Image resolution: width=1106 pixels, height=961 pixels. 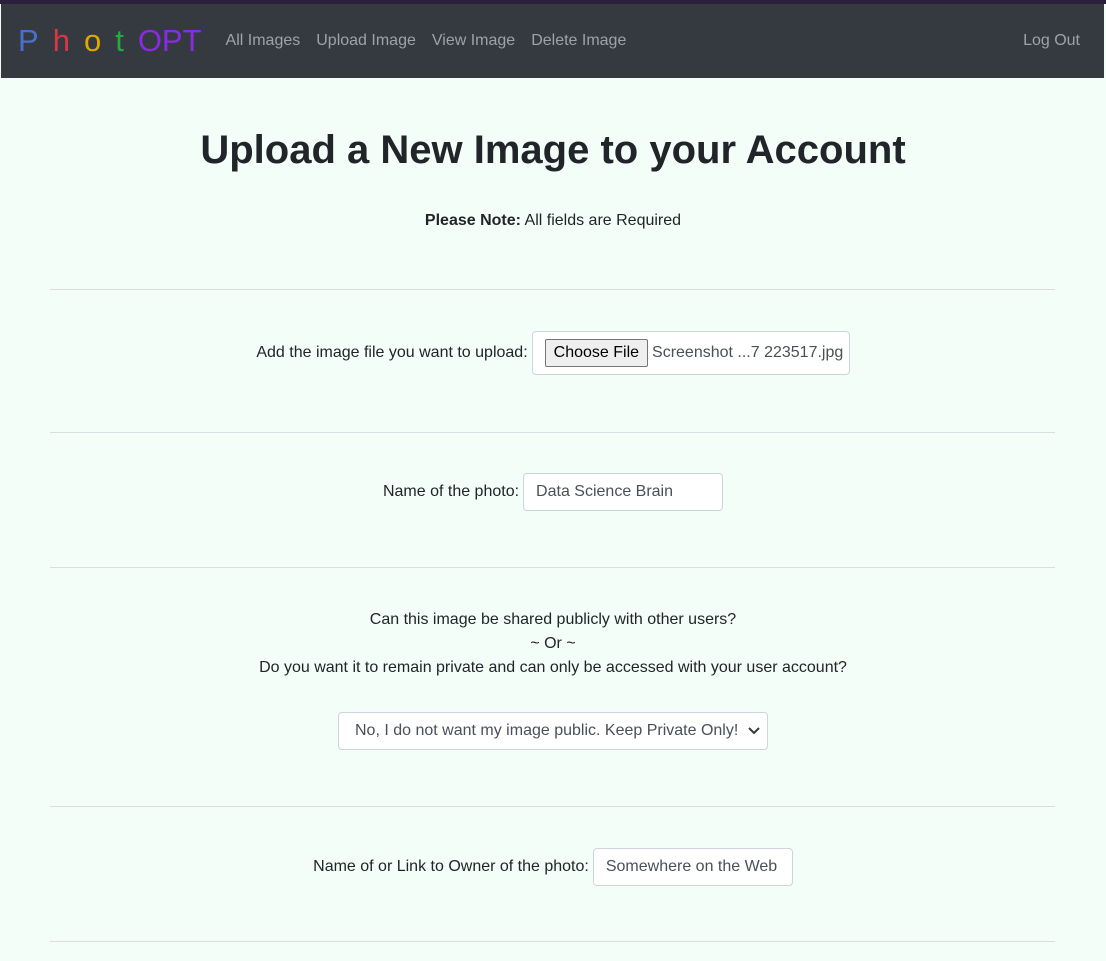 What do you see at coordinates (92, 40) in the screenshot?
I see `brand-letter-o: o` at bounding box center [92, 40].